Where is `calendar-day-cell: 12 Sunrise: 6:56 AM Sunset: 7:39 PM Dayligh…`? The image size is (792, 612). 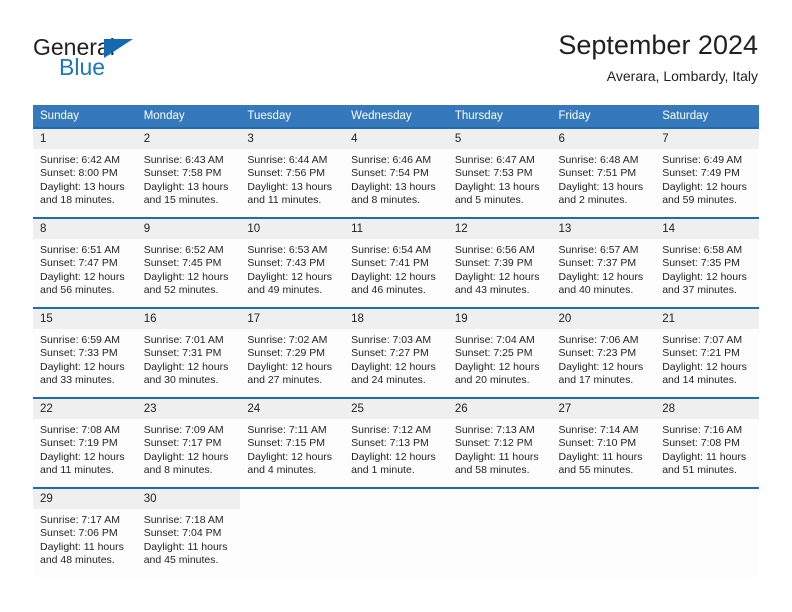
calendar-day-cell: 12 Sunrise: 6:56 AM Sunset: 7:39 PM Dayligh… is located at coordinates (499, 262).